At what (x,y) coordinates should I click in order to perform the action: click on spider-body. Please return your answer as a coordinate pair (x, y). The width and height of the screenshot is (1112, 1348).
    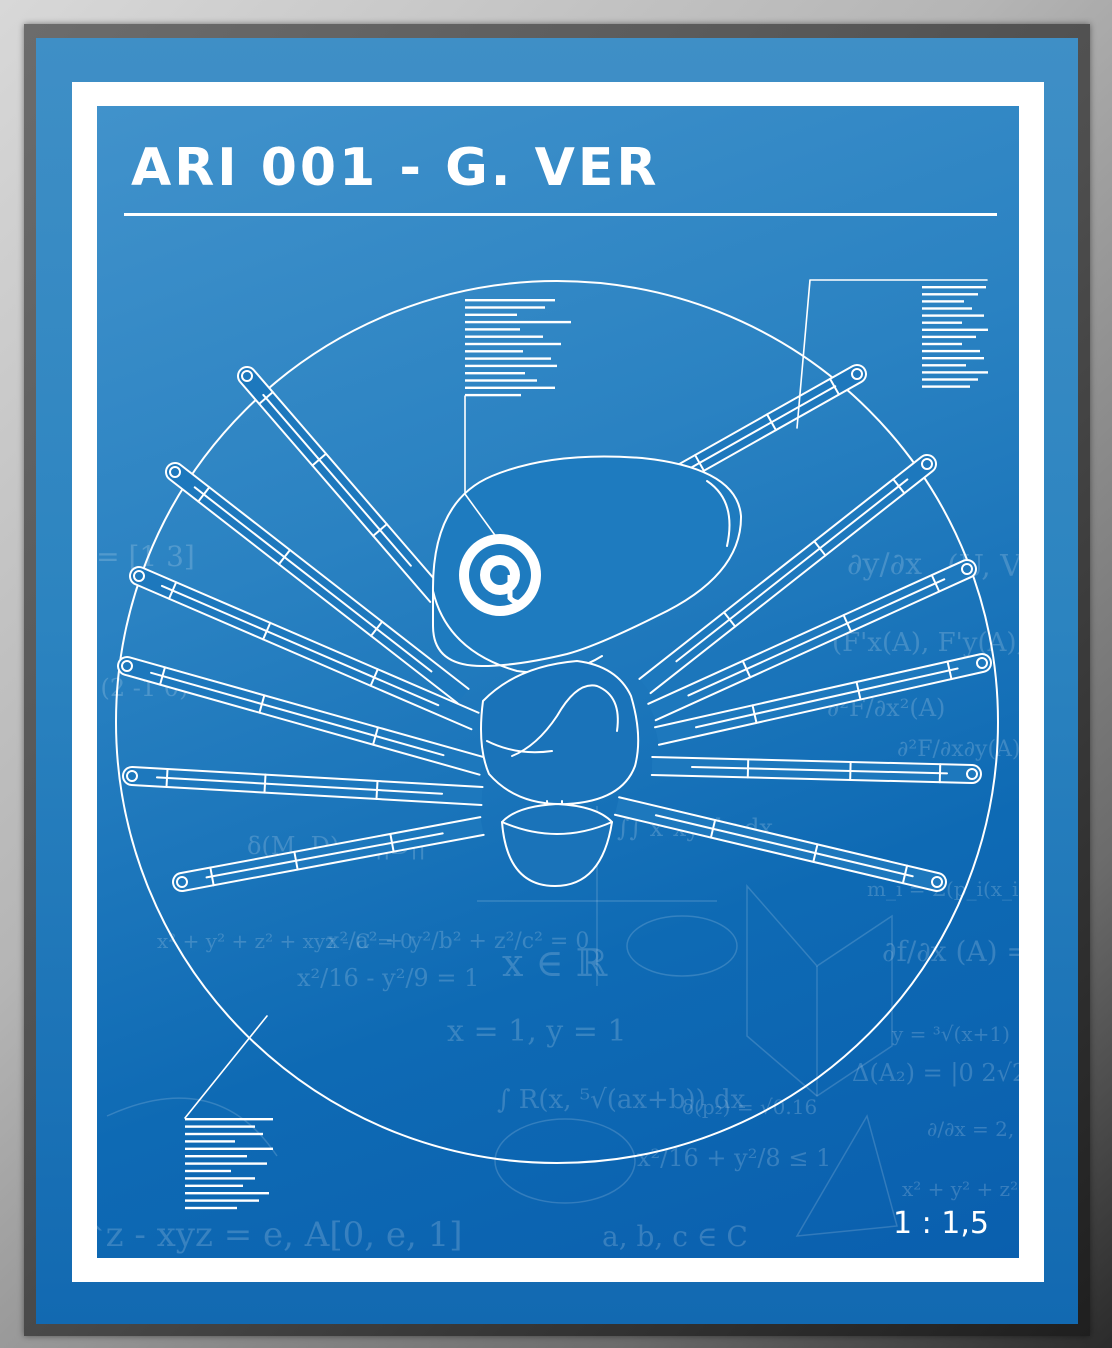
    Looking at the image, I should click on (560, 733).